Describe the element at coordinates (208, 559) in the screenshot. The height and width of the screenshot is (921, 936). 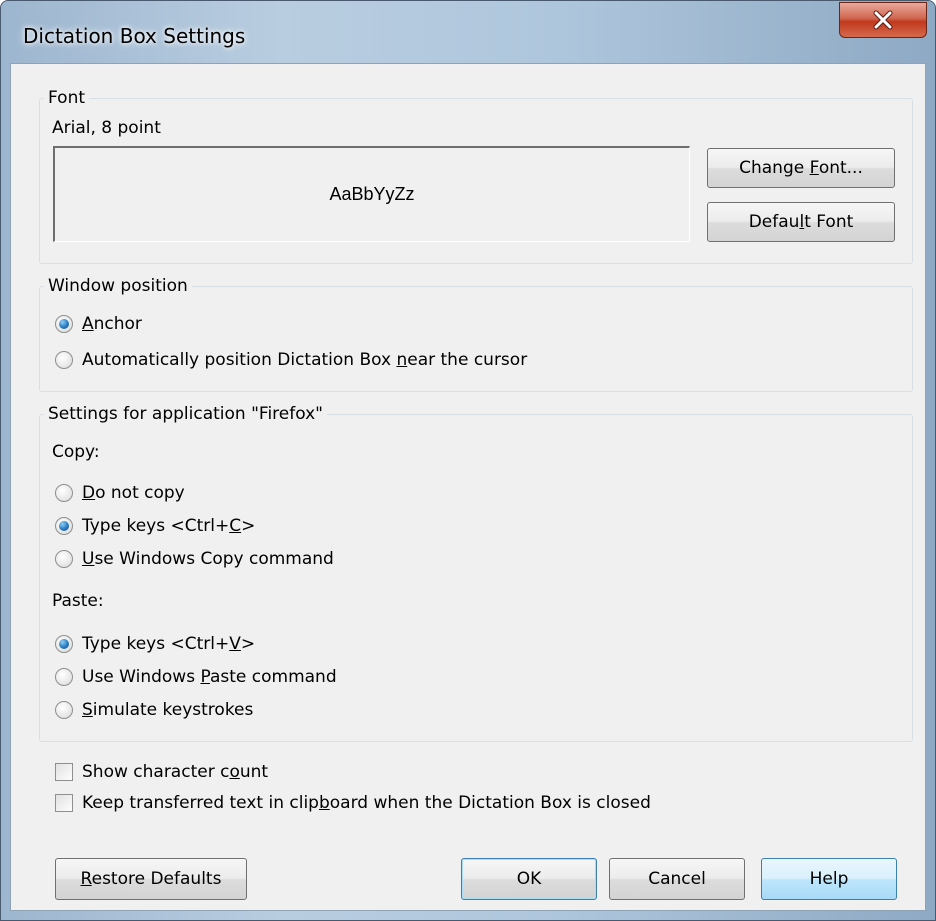
I see `radio-windows-copy-label: Use Windows Copy command` at that location.